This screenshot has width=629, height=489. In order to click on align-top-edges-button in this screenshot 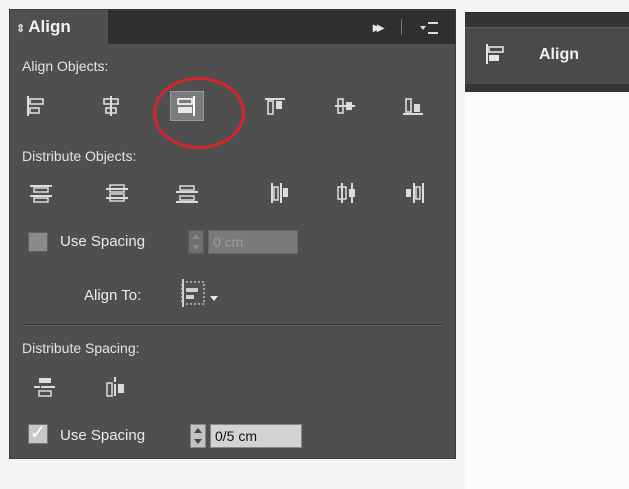, I will do `click(275, 106)`.